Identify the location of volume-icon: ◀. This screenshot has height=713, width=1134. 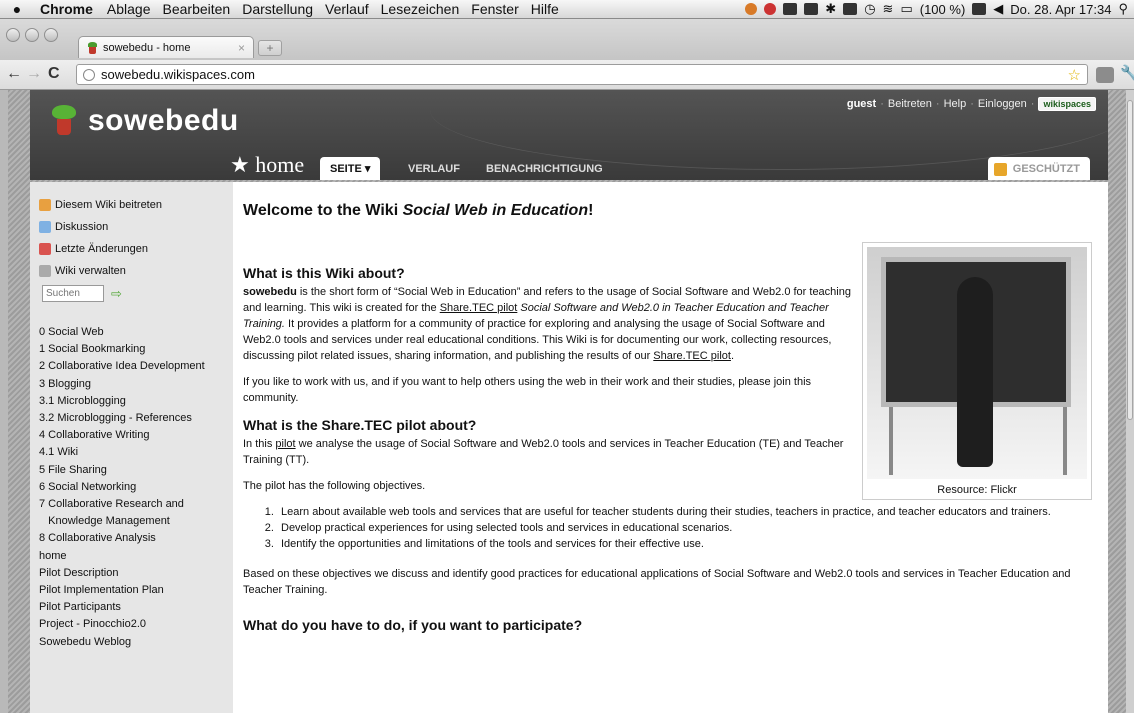
(998, 9).